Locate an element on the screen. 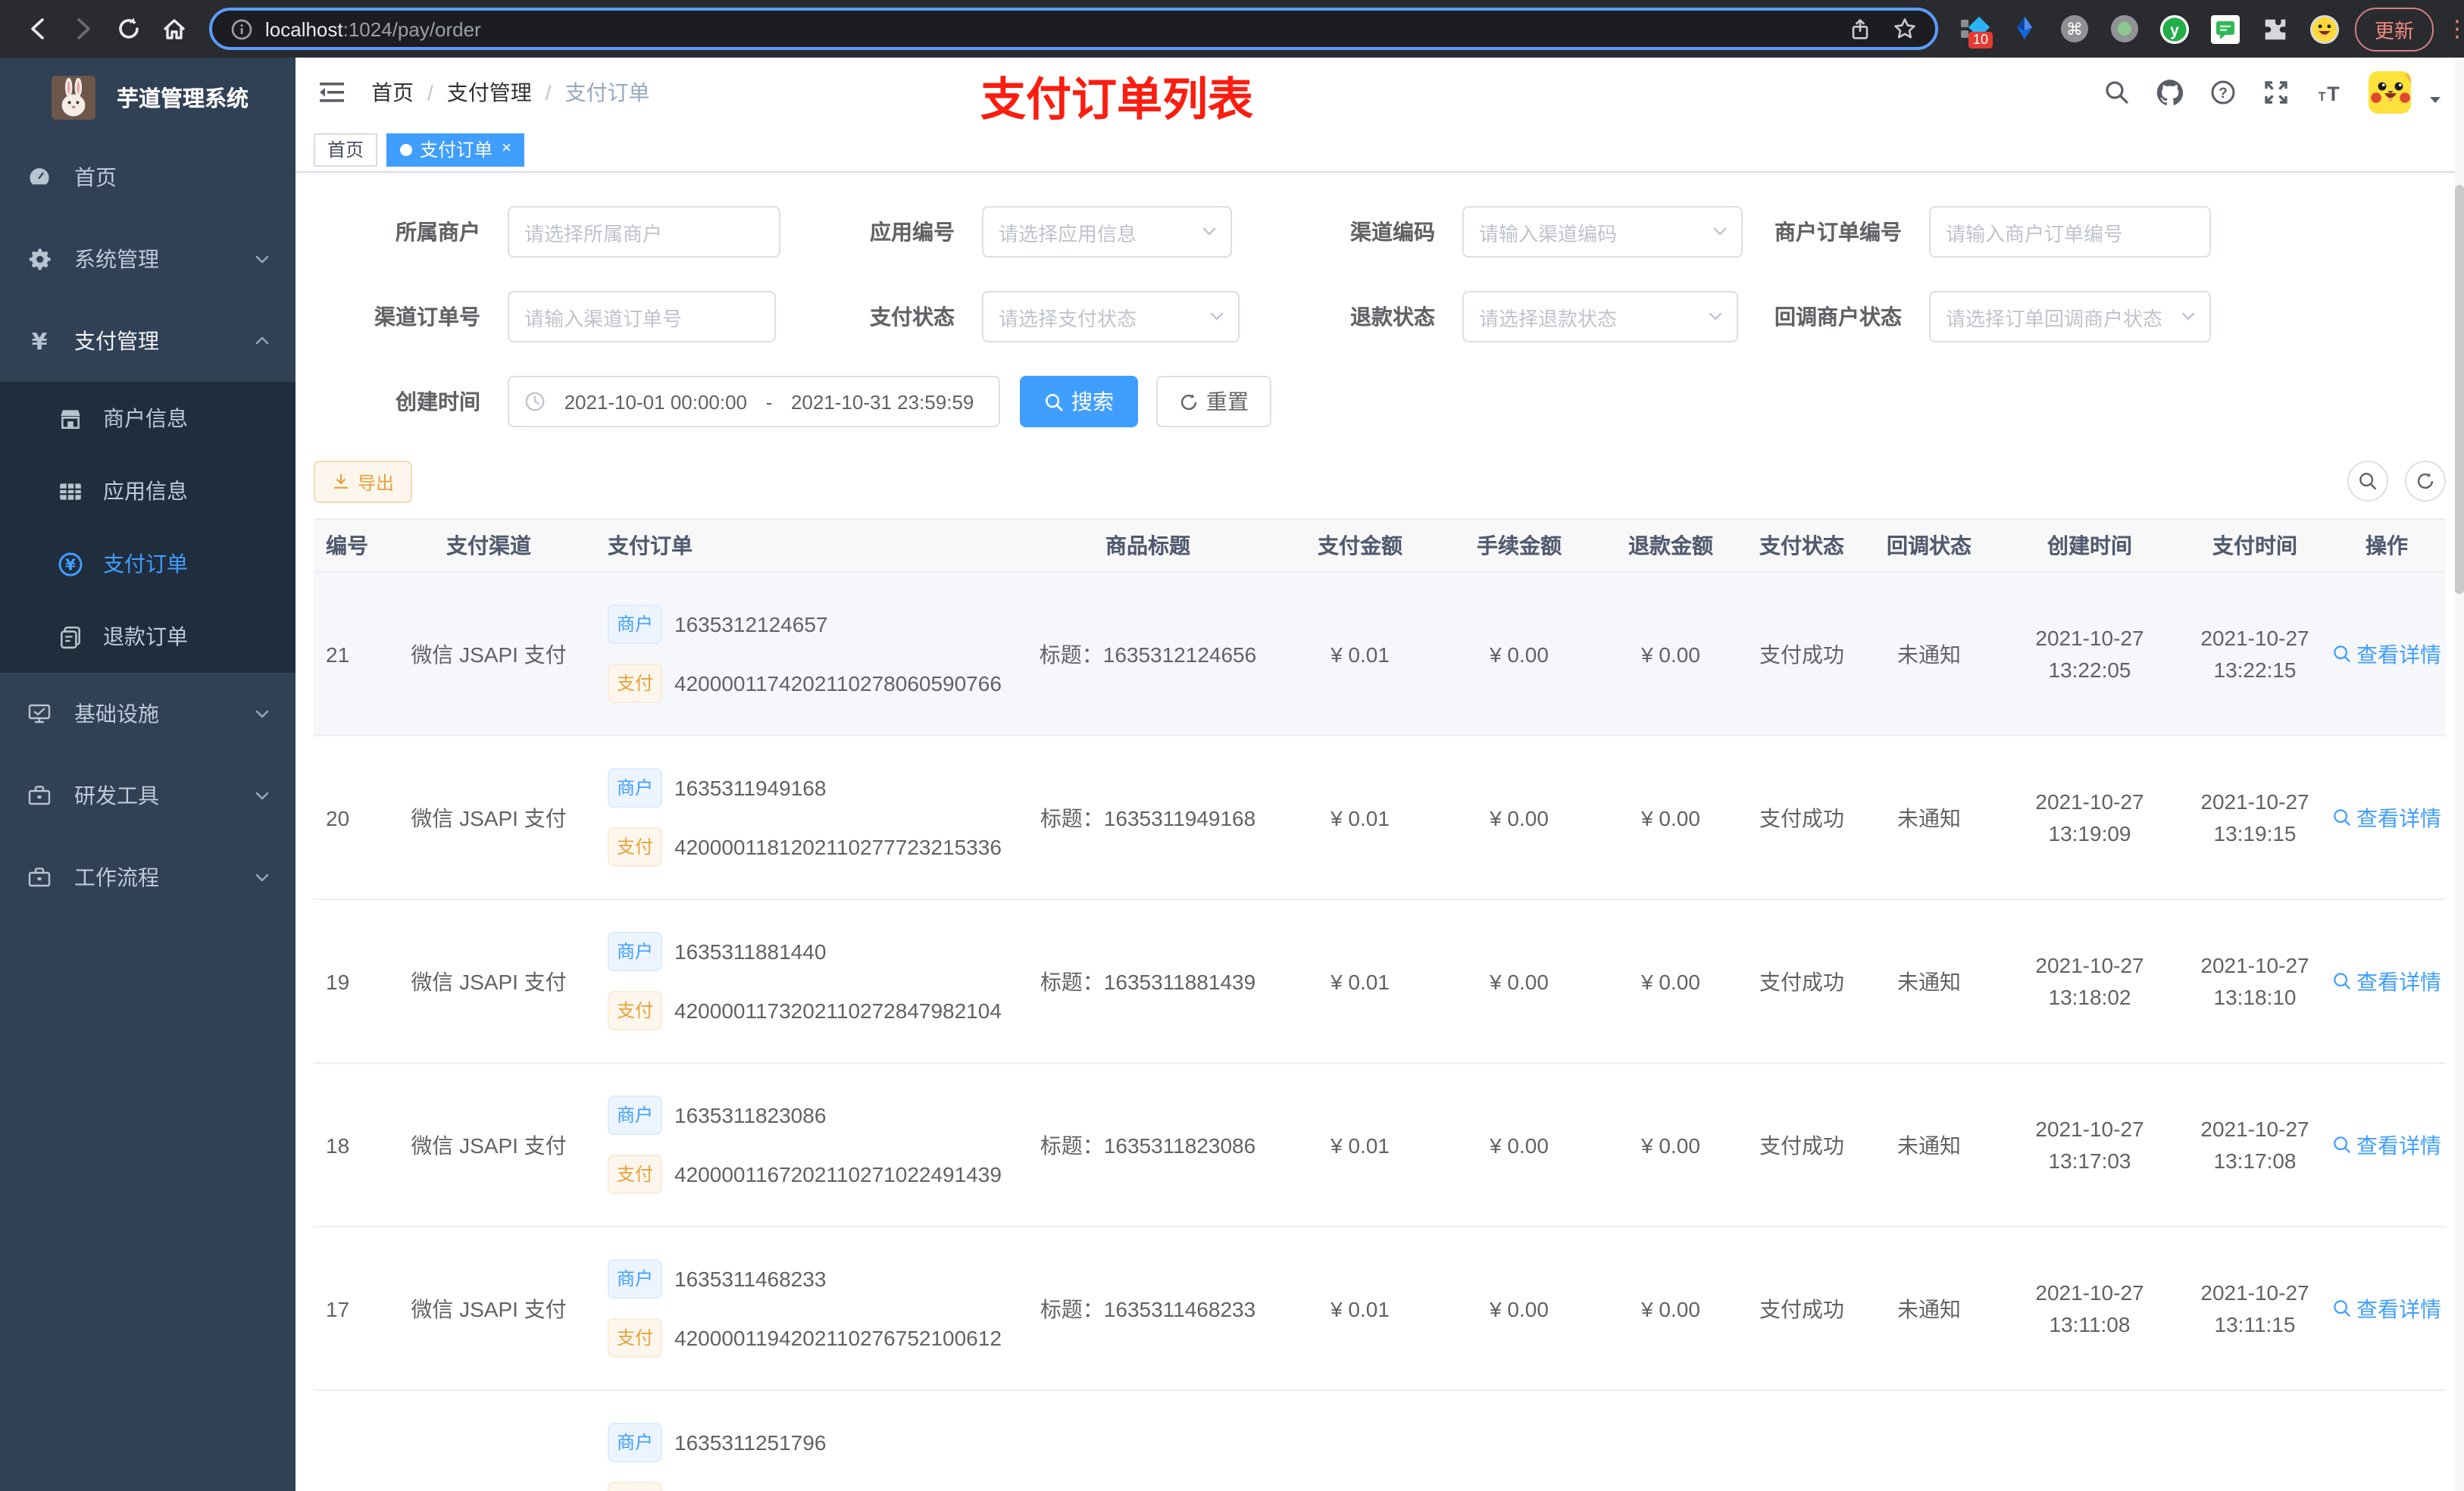  export-button: 导出 is located at coordinates (363, 482).